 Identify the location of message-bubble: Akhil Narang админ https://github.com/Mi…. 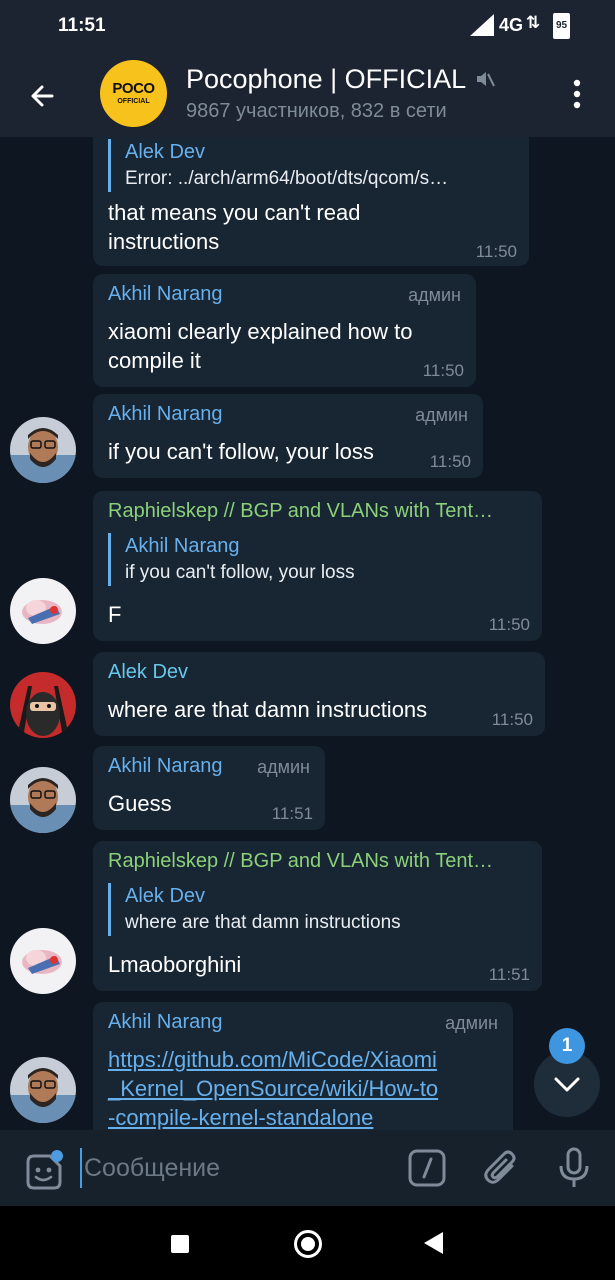
(303, 1066).